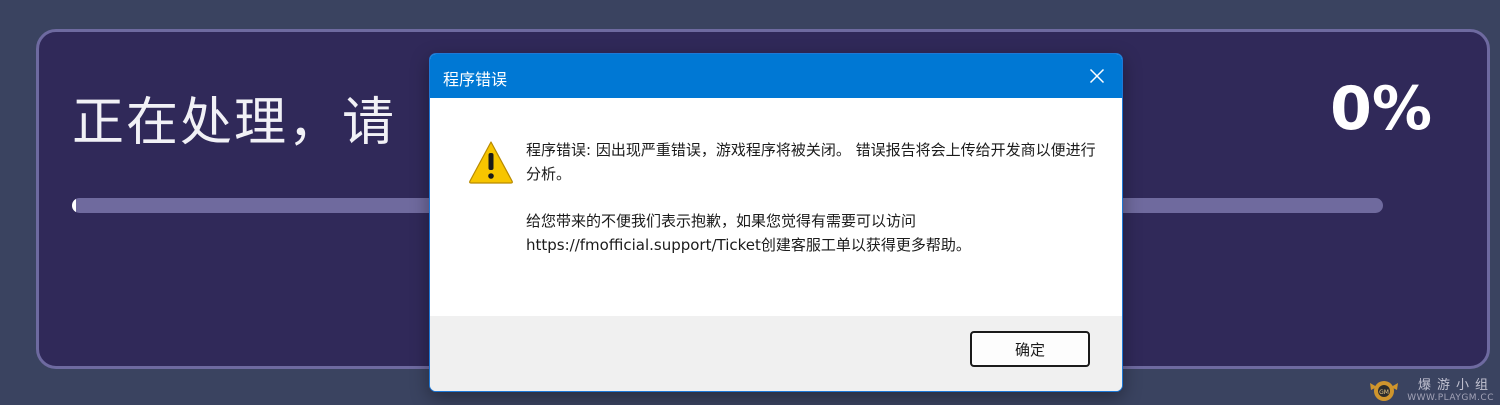  Describe the element at coordinates (1030, 349) in the screenshot. I see `ok-button: 确定` at that location.